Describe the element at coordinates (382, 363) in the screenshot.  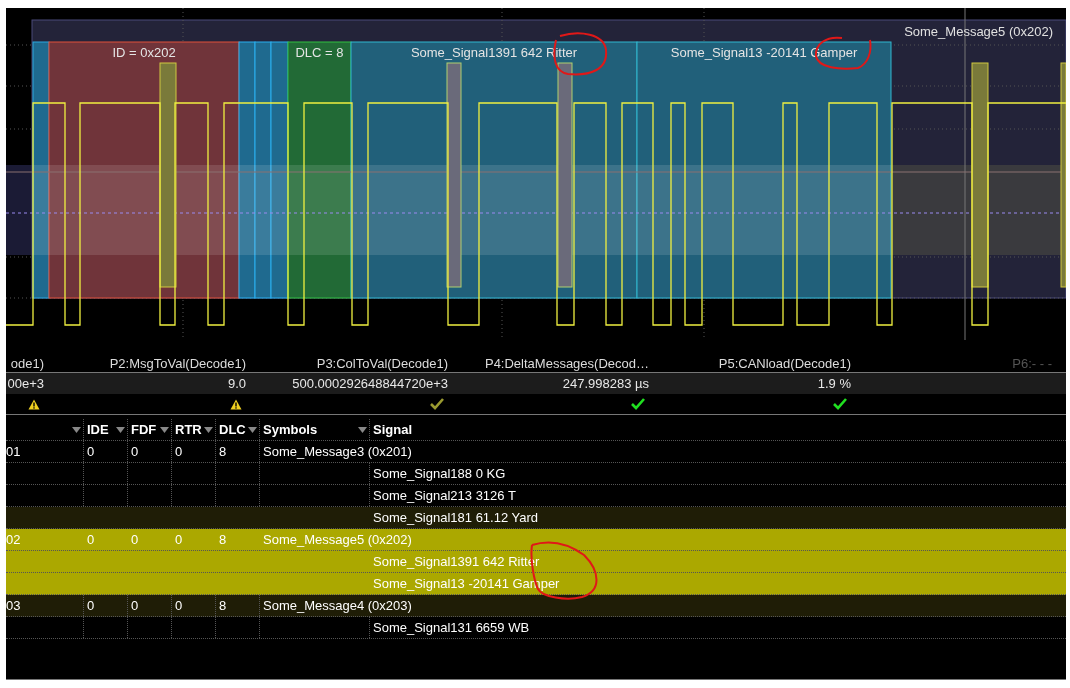
I see `measurement-header: P3:ColToVal(Decode1)` at that location.